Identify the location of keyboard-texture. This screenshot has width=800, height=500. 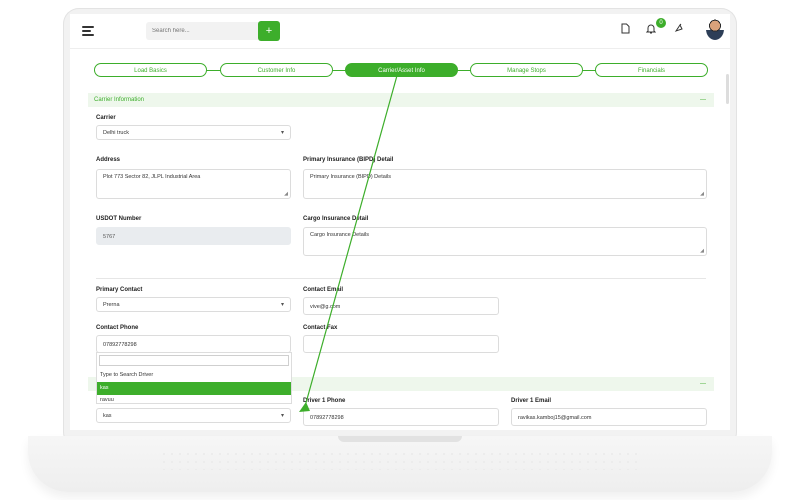
(400, 460).